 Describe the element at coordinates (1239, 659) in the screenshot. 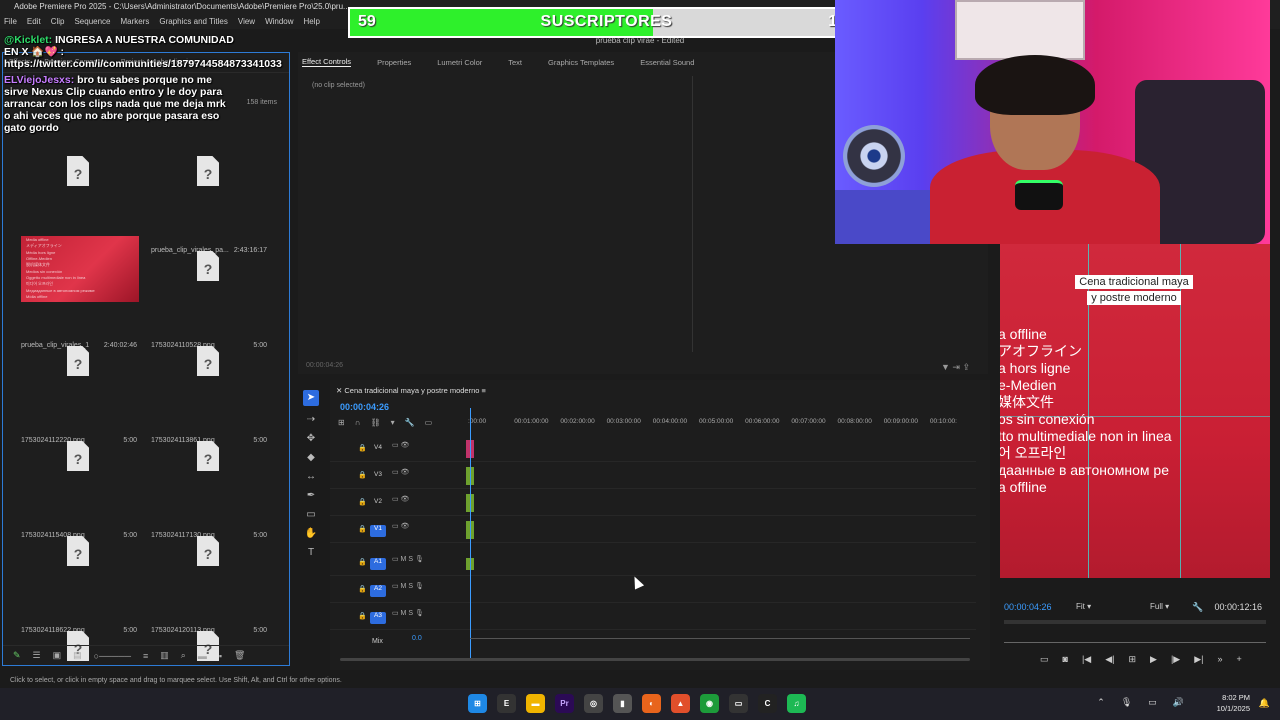

I see `add-button-icon: +` at that location.